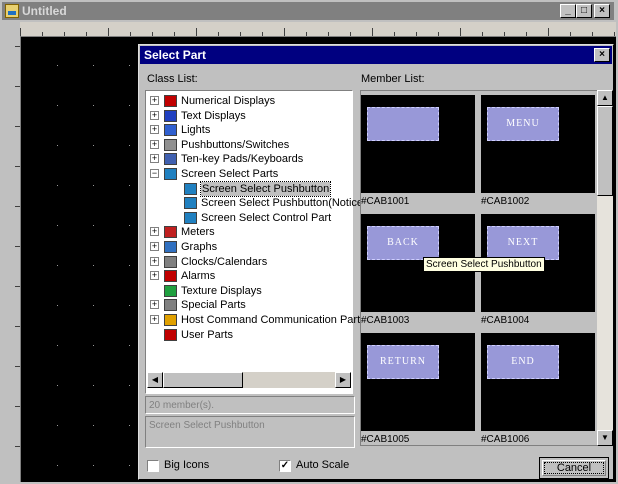 The image size is (618, 484). I want to click on tree-item: + Ten-key Pads/Keyboards, so click(249, 159).